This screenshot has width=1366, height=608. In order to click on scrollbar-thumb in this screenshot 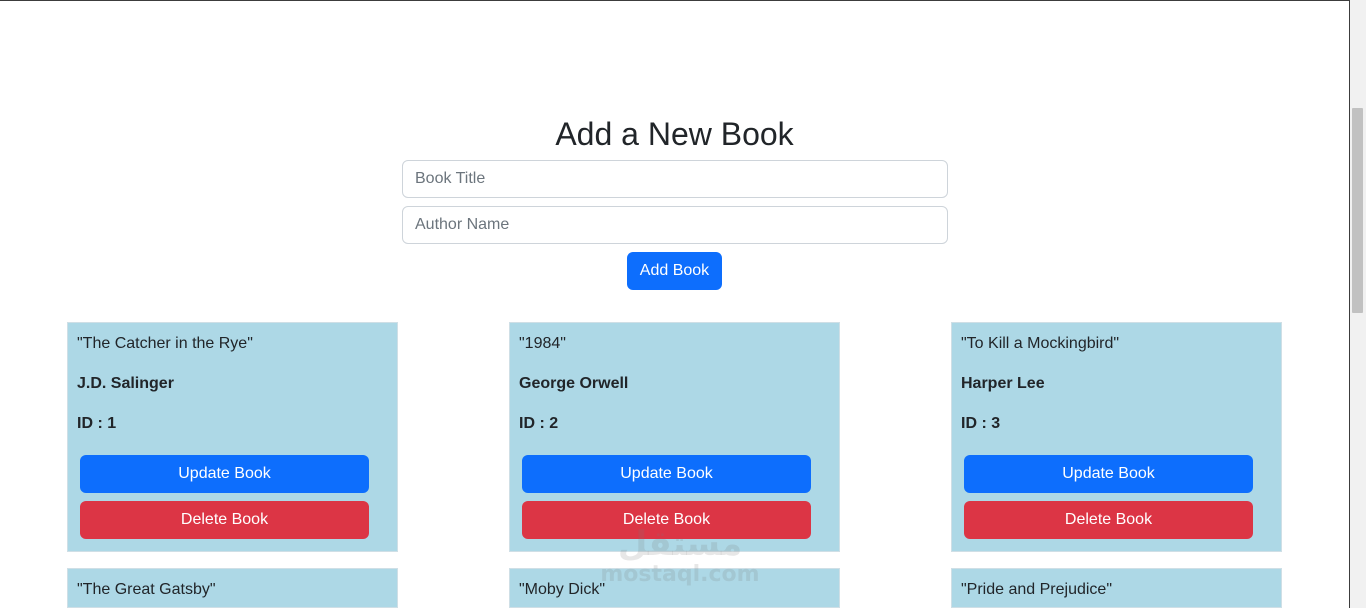, I will do `click(1357, 210)`.